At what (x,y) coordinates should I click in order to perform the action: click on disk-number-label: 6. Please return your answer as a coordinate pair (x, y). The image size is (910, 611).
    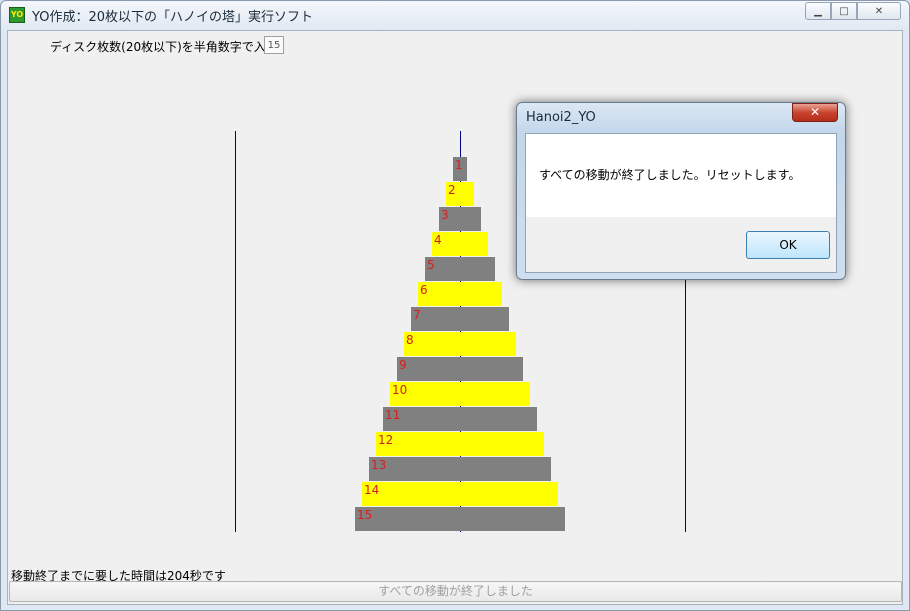
    Looking at the image, I should click on (424, 290).